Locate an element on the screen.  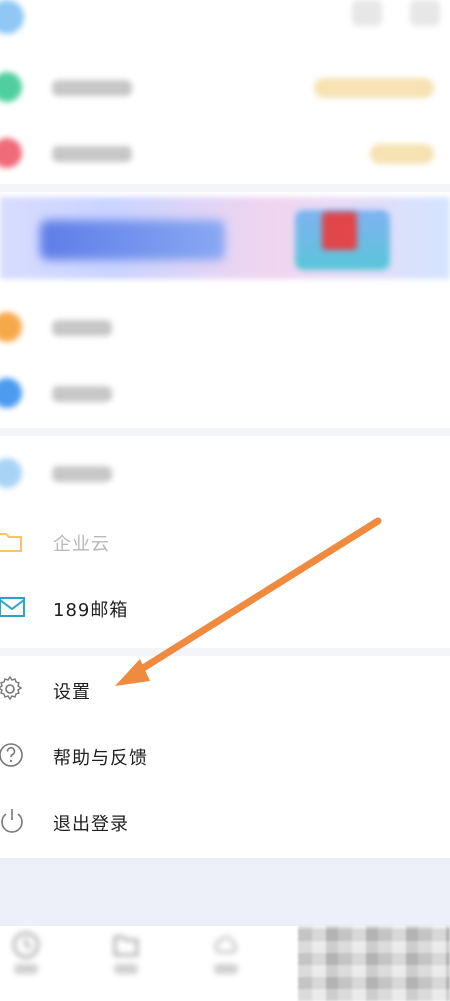
orange-icon is located at coordinates (11, 327).